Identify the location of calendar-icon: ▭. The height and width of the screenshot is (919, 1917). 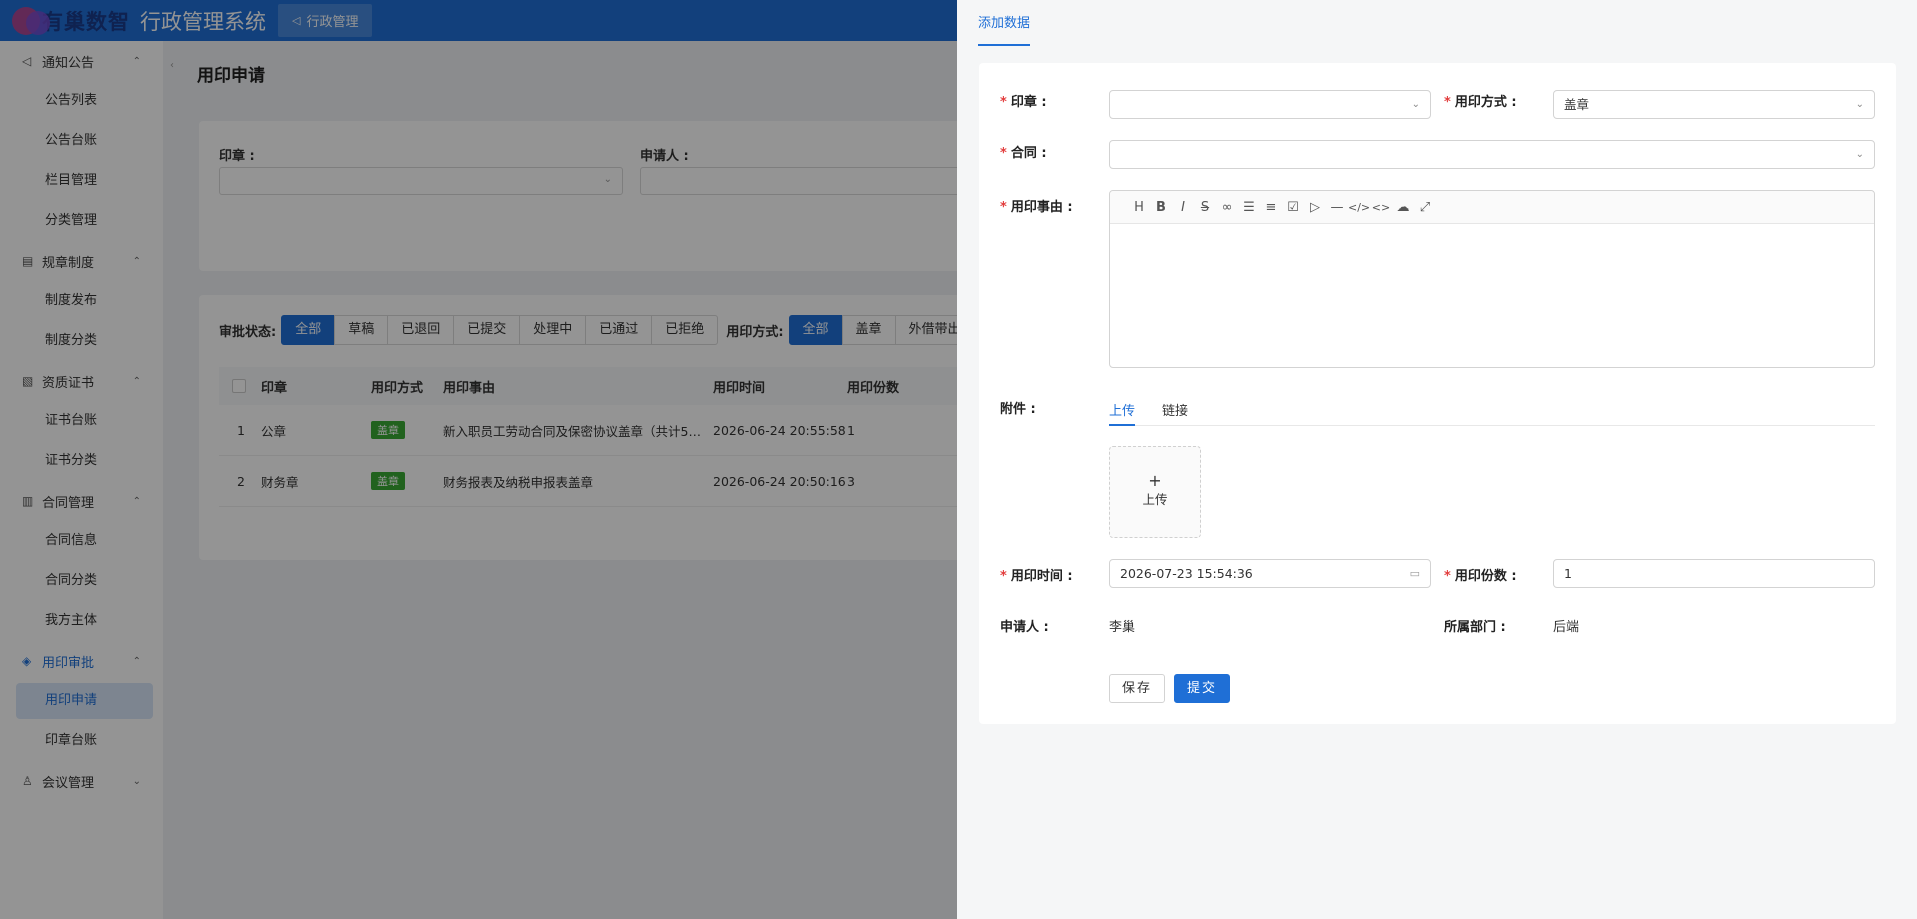
(1414, 573).